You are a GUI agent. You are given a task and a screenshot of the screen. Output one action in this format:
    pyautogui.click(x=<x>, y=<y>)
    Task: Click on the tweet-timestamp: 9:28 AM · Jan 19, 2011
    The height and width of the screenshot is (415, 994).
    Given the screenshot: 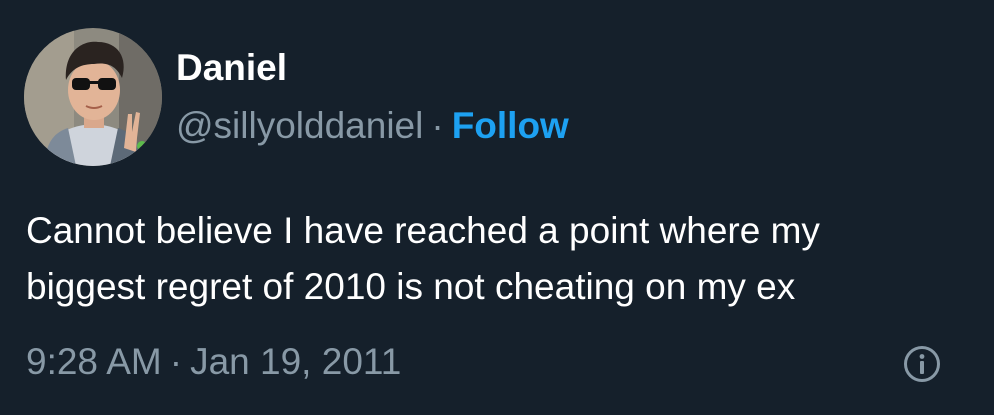 What is the action you would take?
    pyautogui.click(x=213, y=362)
    